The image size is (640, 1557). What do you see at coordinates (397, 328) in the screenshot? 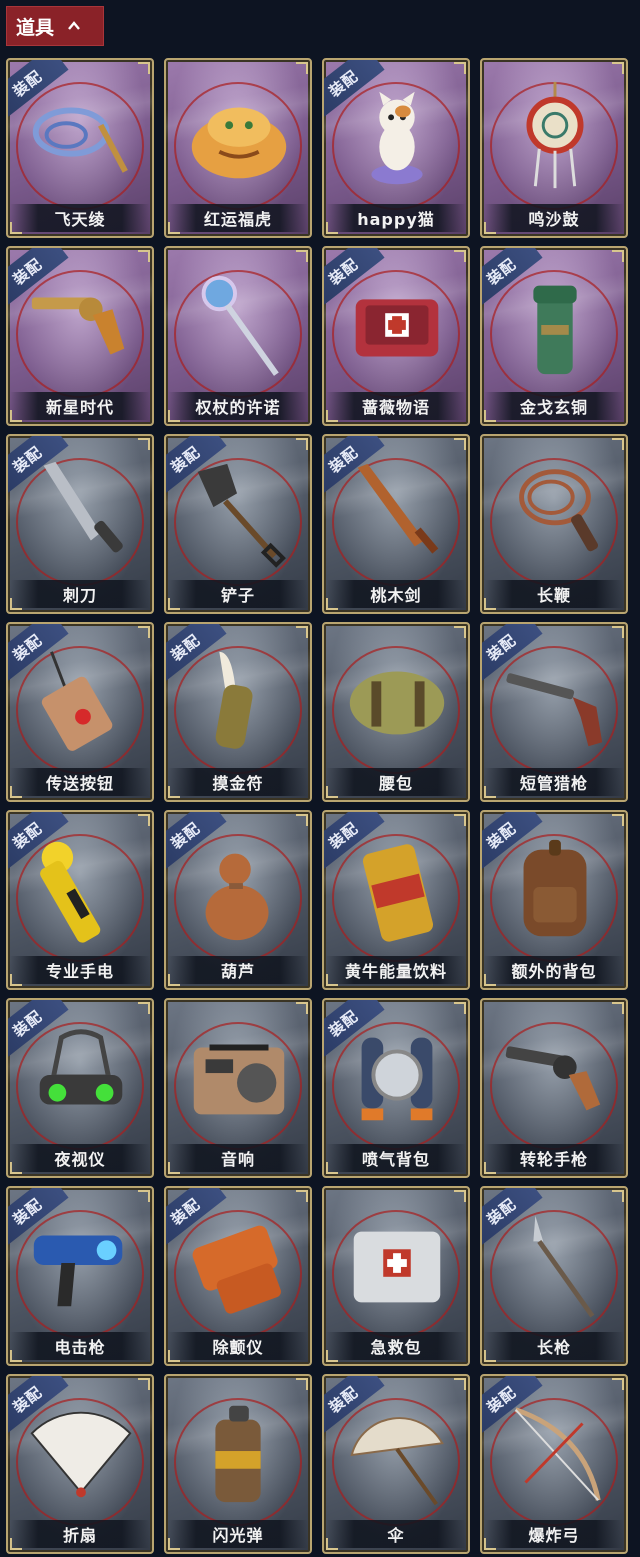
I see `medkit-icon` at bounding box center [397, 328].